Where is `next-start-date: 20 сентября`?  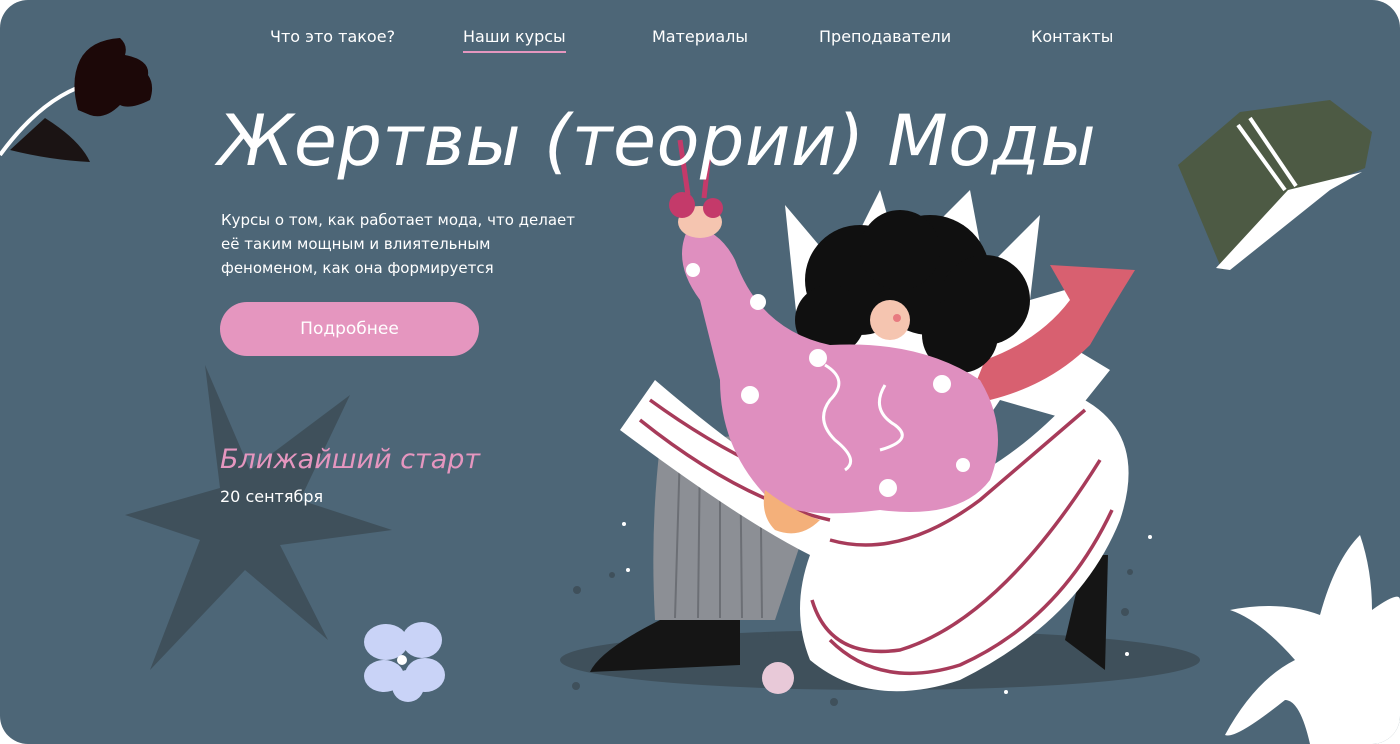 next-start-date: 20 сентября is located at coordinates (272, 496).